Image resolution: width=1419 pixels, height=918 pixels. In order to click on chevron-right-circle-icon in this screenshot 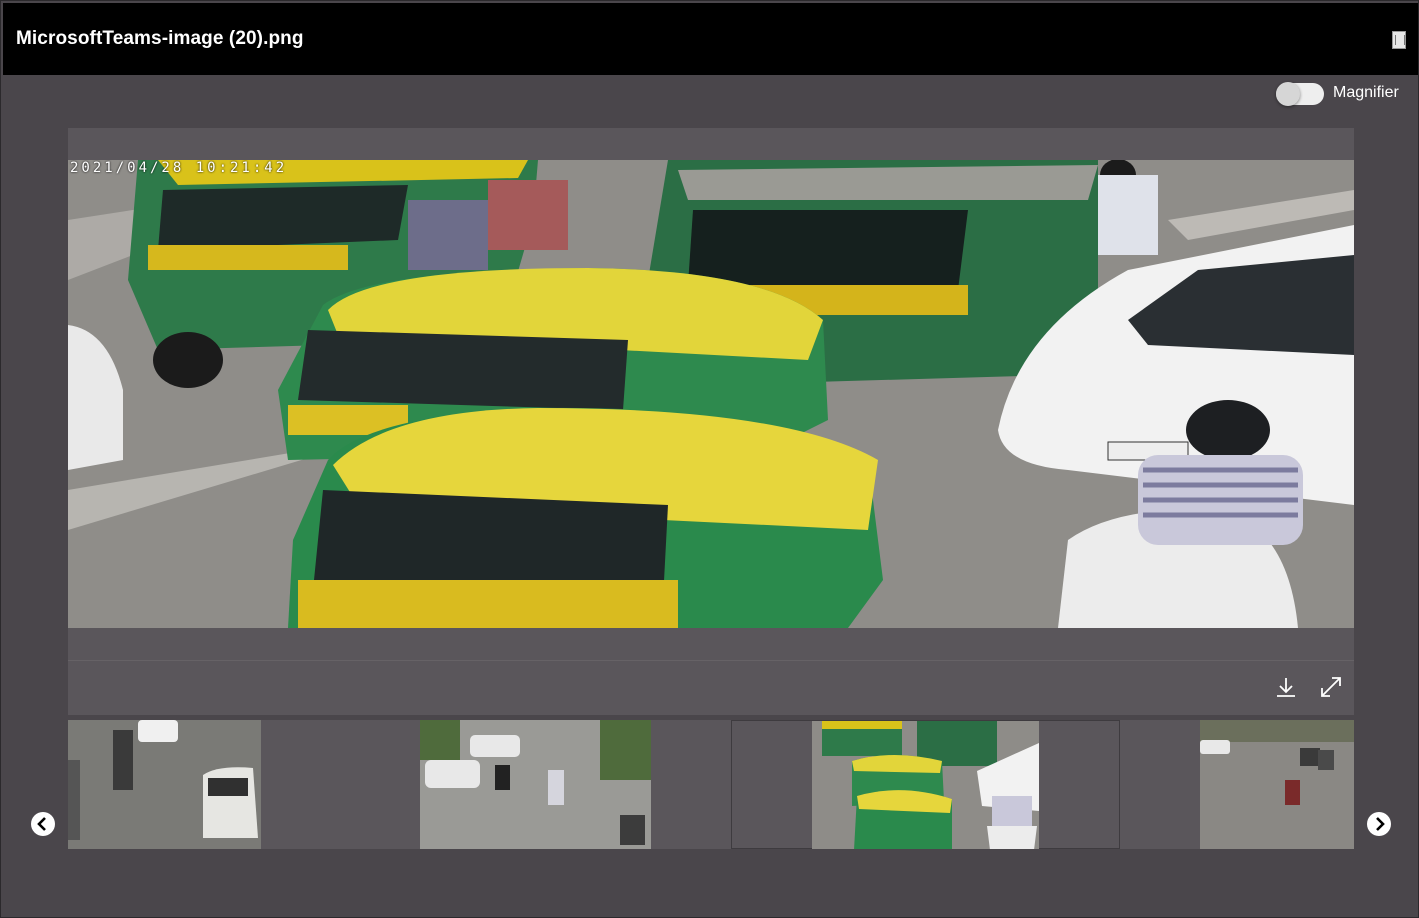, I will do `click(1379, 824)`.